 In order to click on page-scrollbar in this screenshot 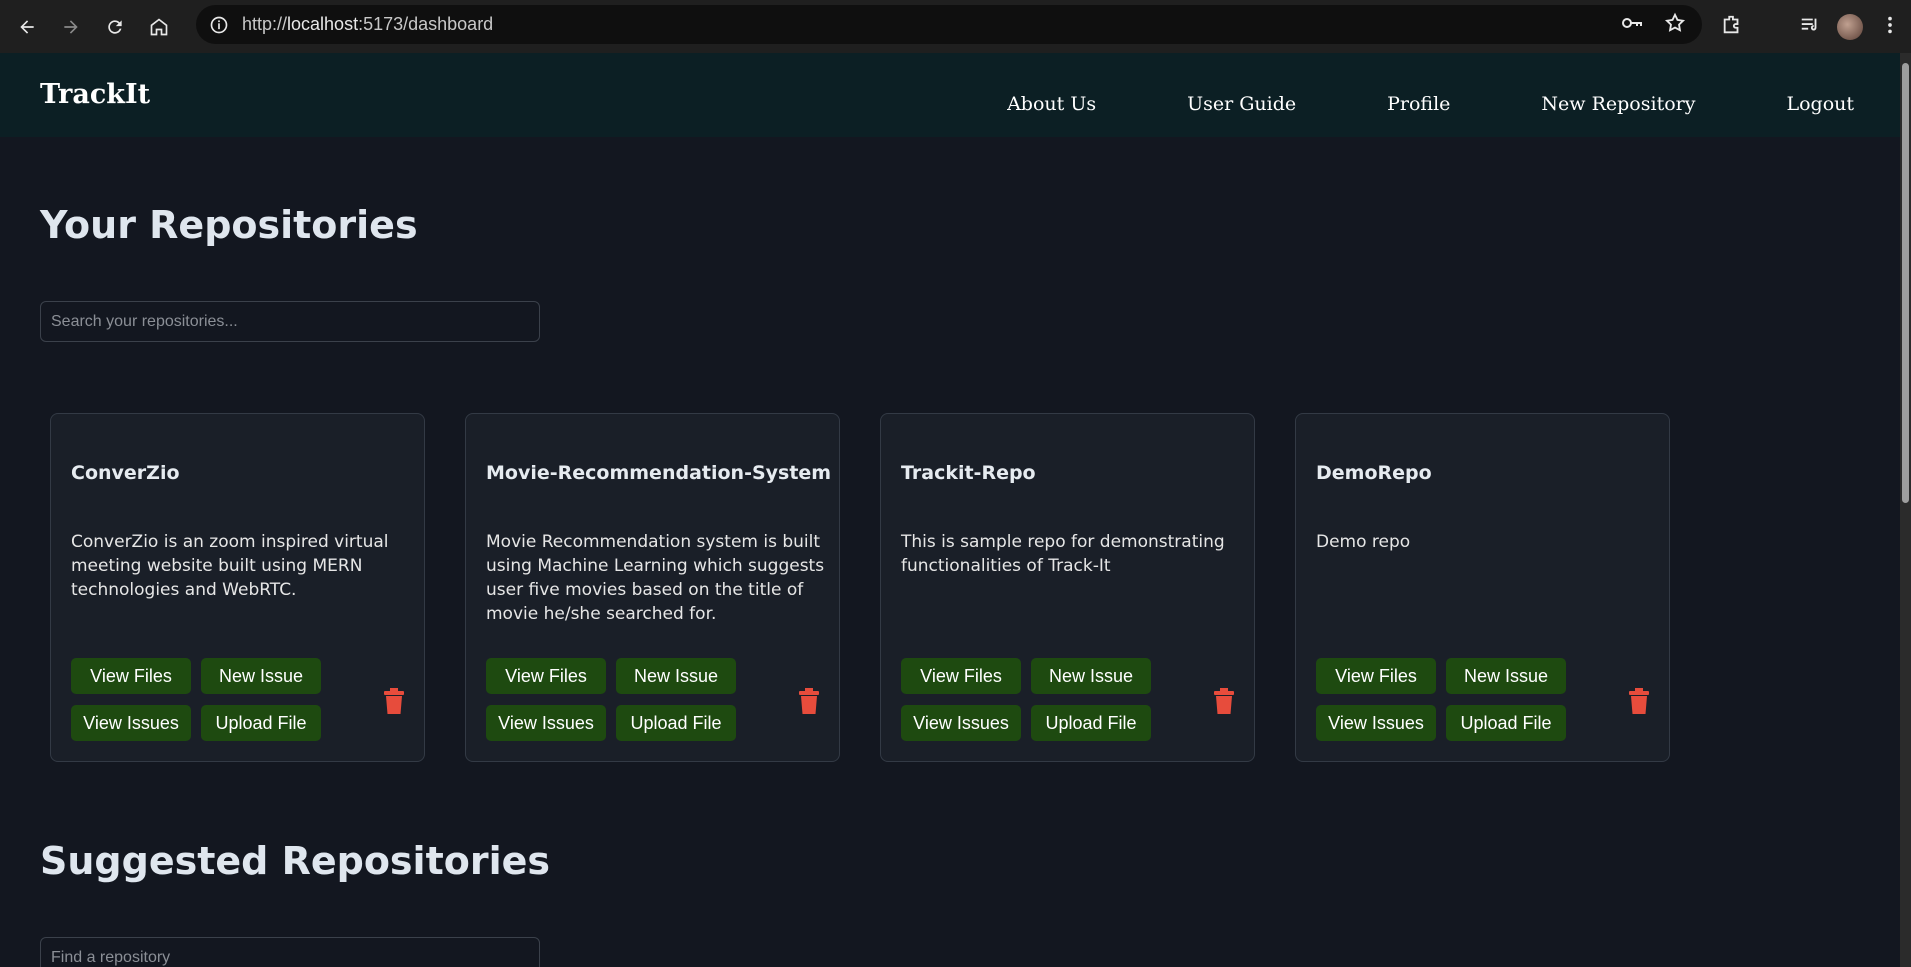, I will do `click(1905, 510)`.